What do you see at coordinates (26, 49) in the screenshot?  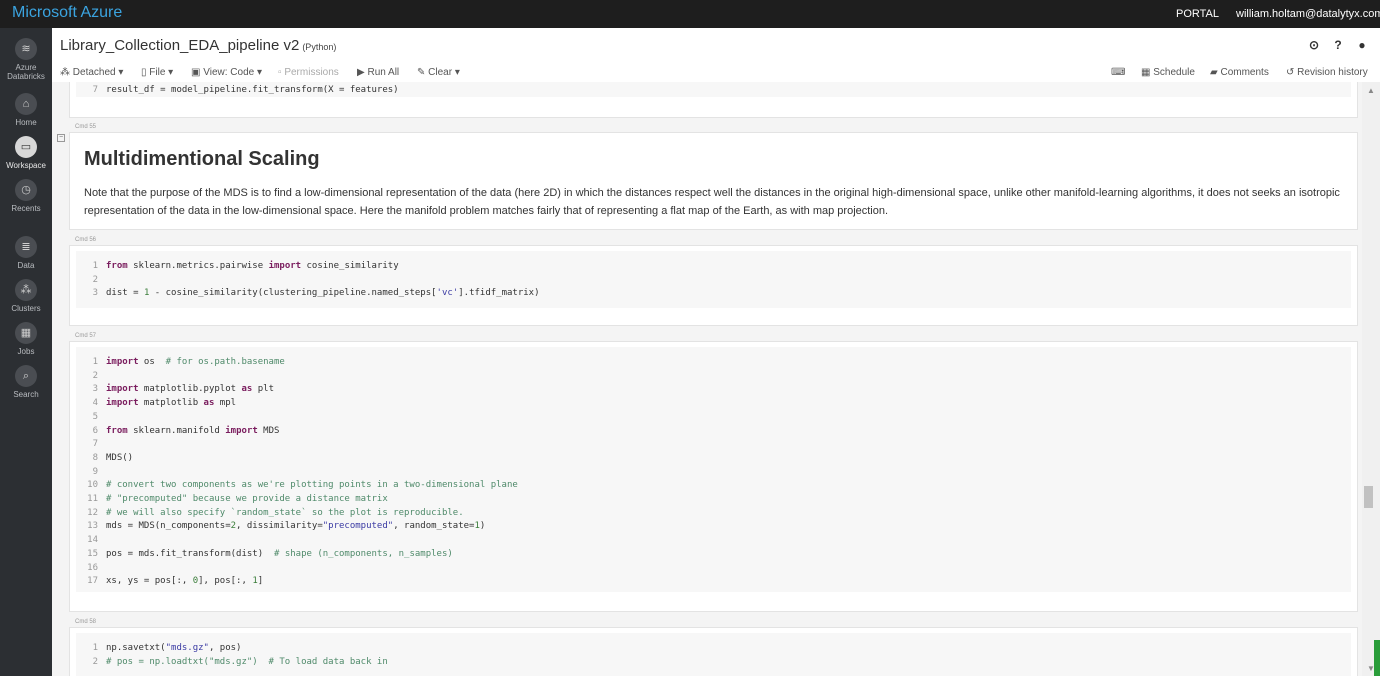 I see `databricks-stack-icon: ≋` at bounding box center [26, 49].